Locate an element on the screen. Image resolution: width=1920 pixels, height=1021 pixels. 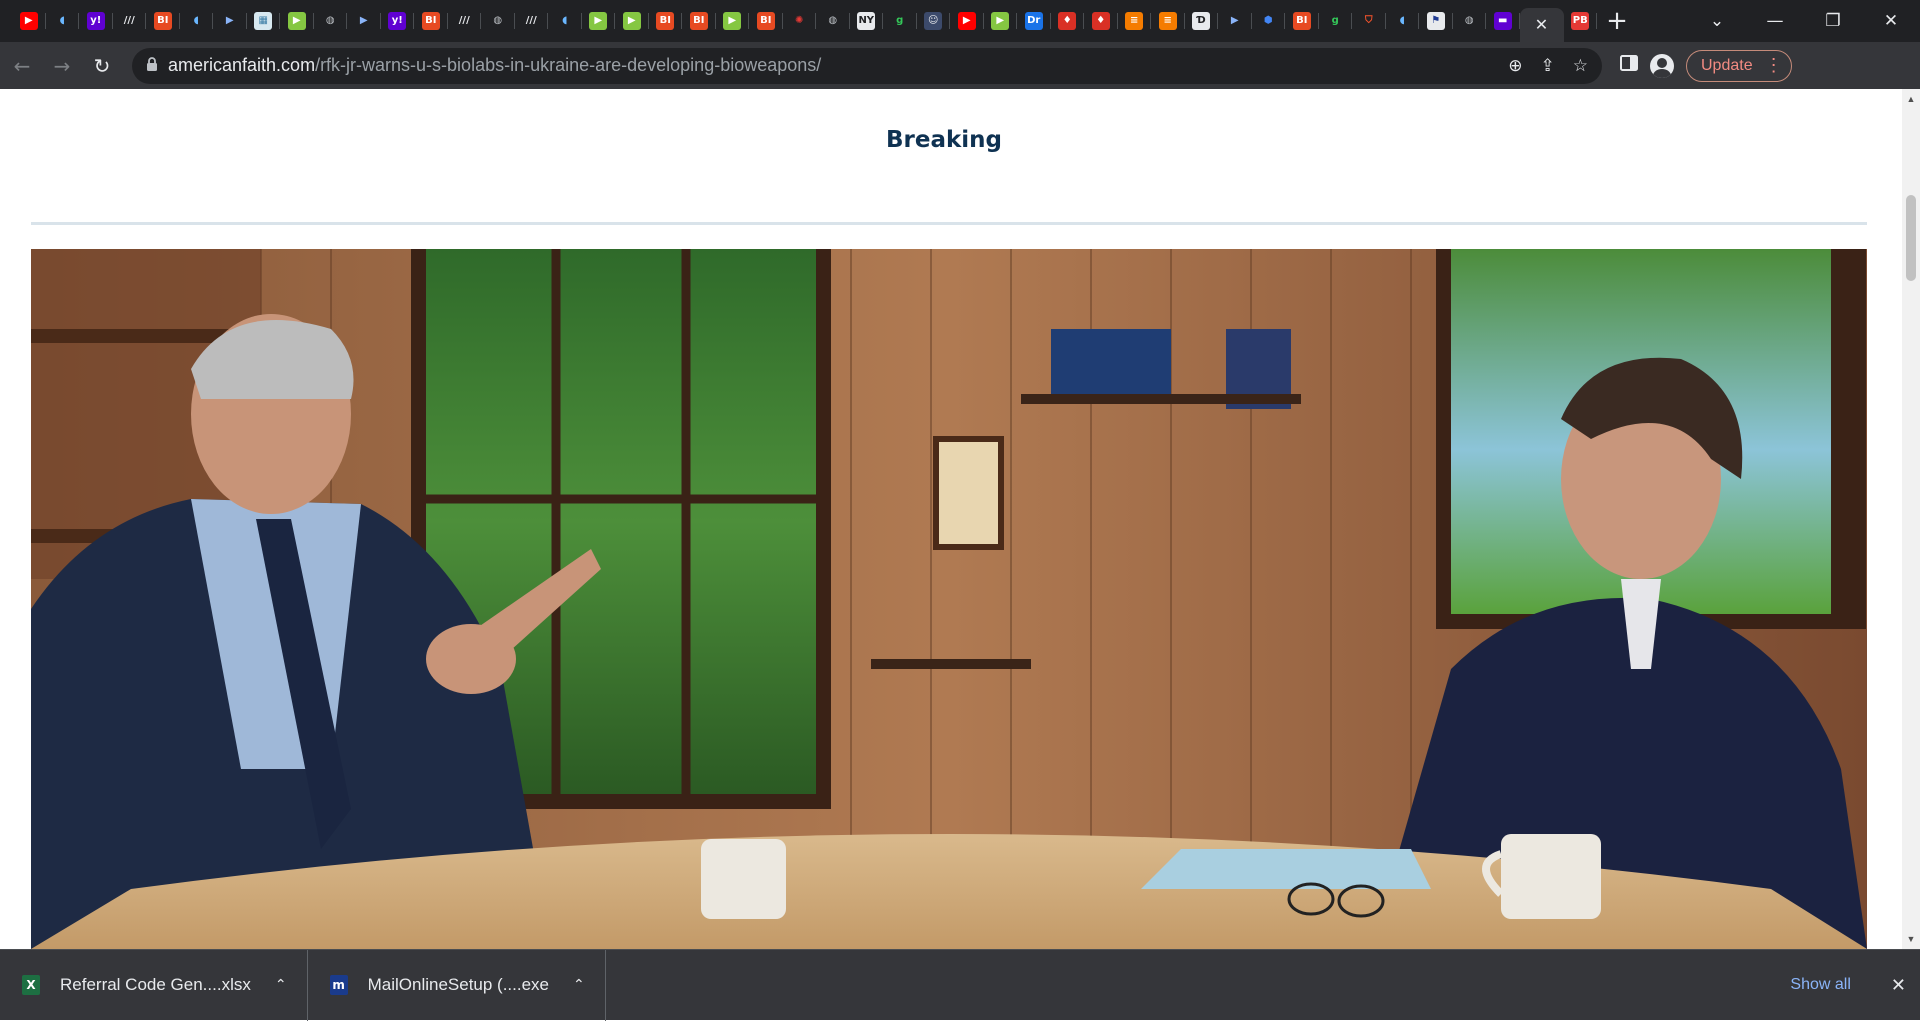
close-download-shelf-icon: ✕ is located at coordinates (1898, 985).